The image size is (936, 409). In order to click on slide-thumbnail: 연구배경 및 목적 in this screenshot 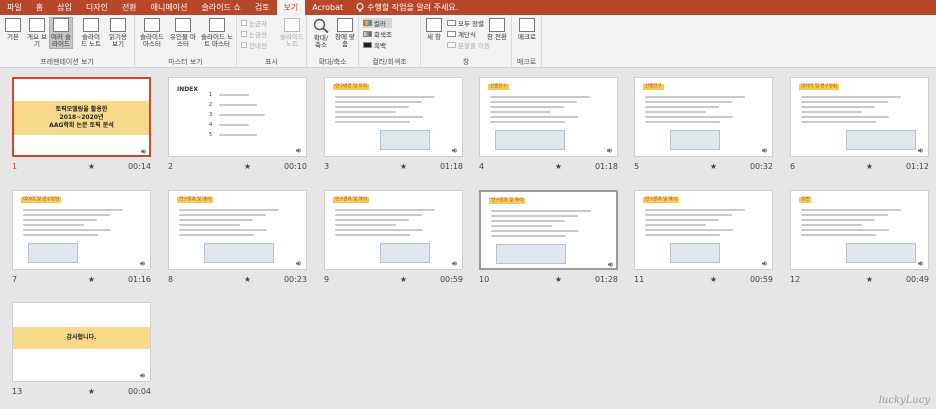, I will do `click(393, 117)`.